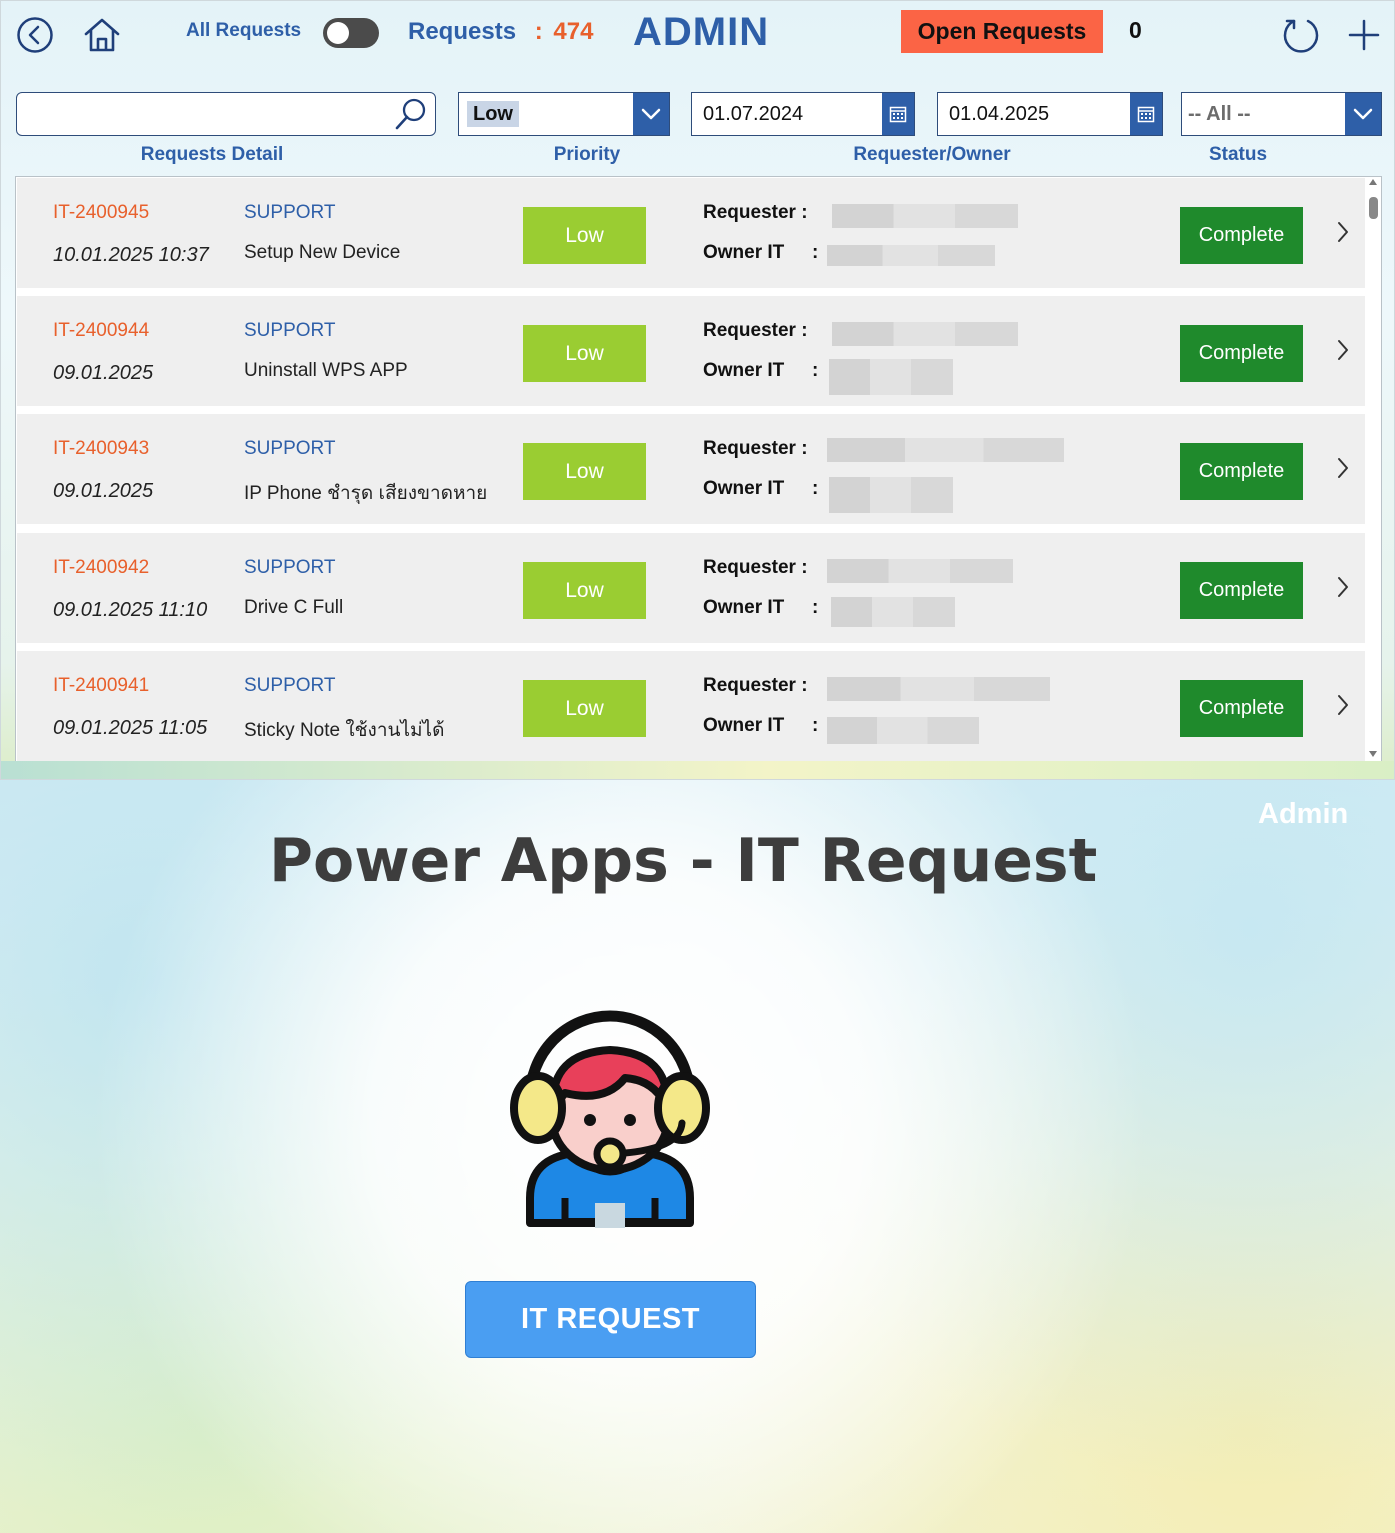  I want to click on request-id: IT-2400942, so click(101, 567).